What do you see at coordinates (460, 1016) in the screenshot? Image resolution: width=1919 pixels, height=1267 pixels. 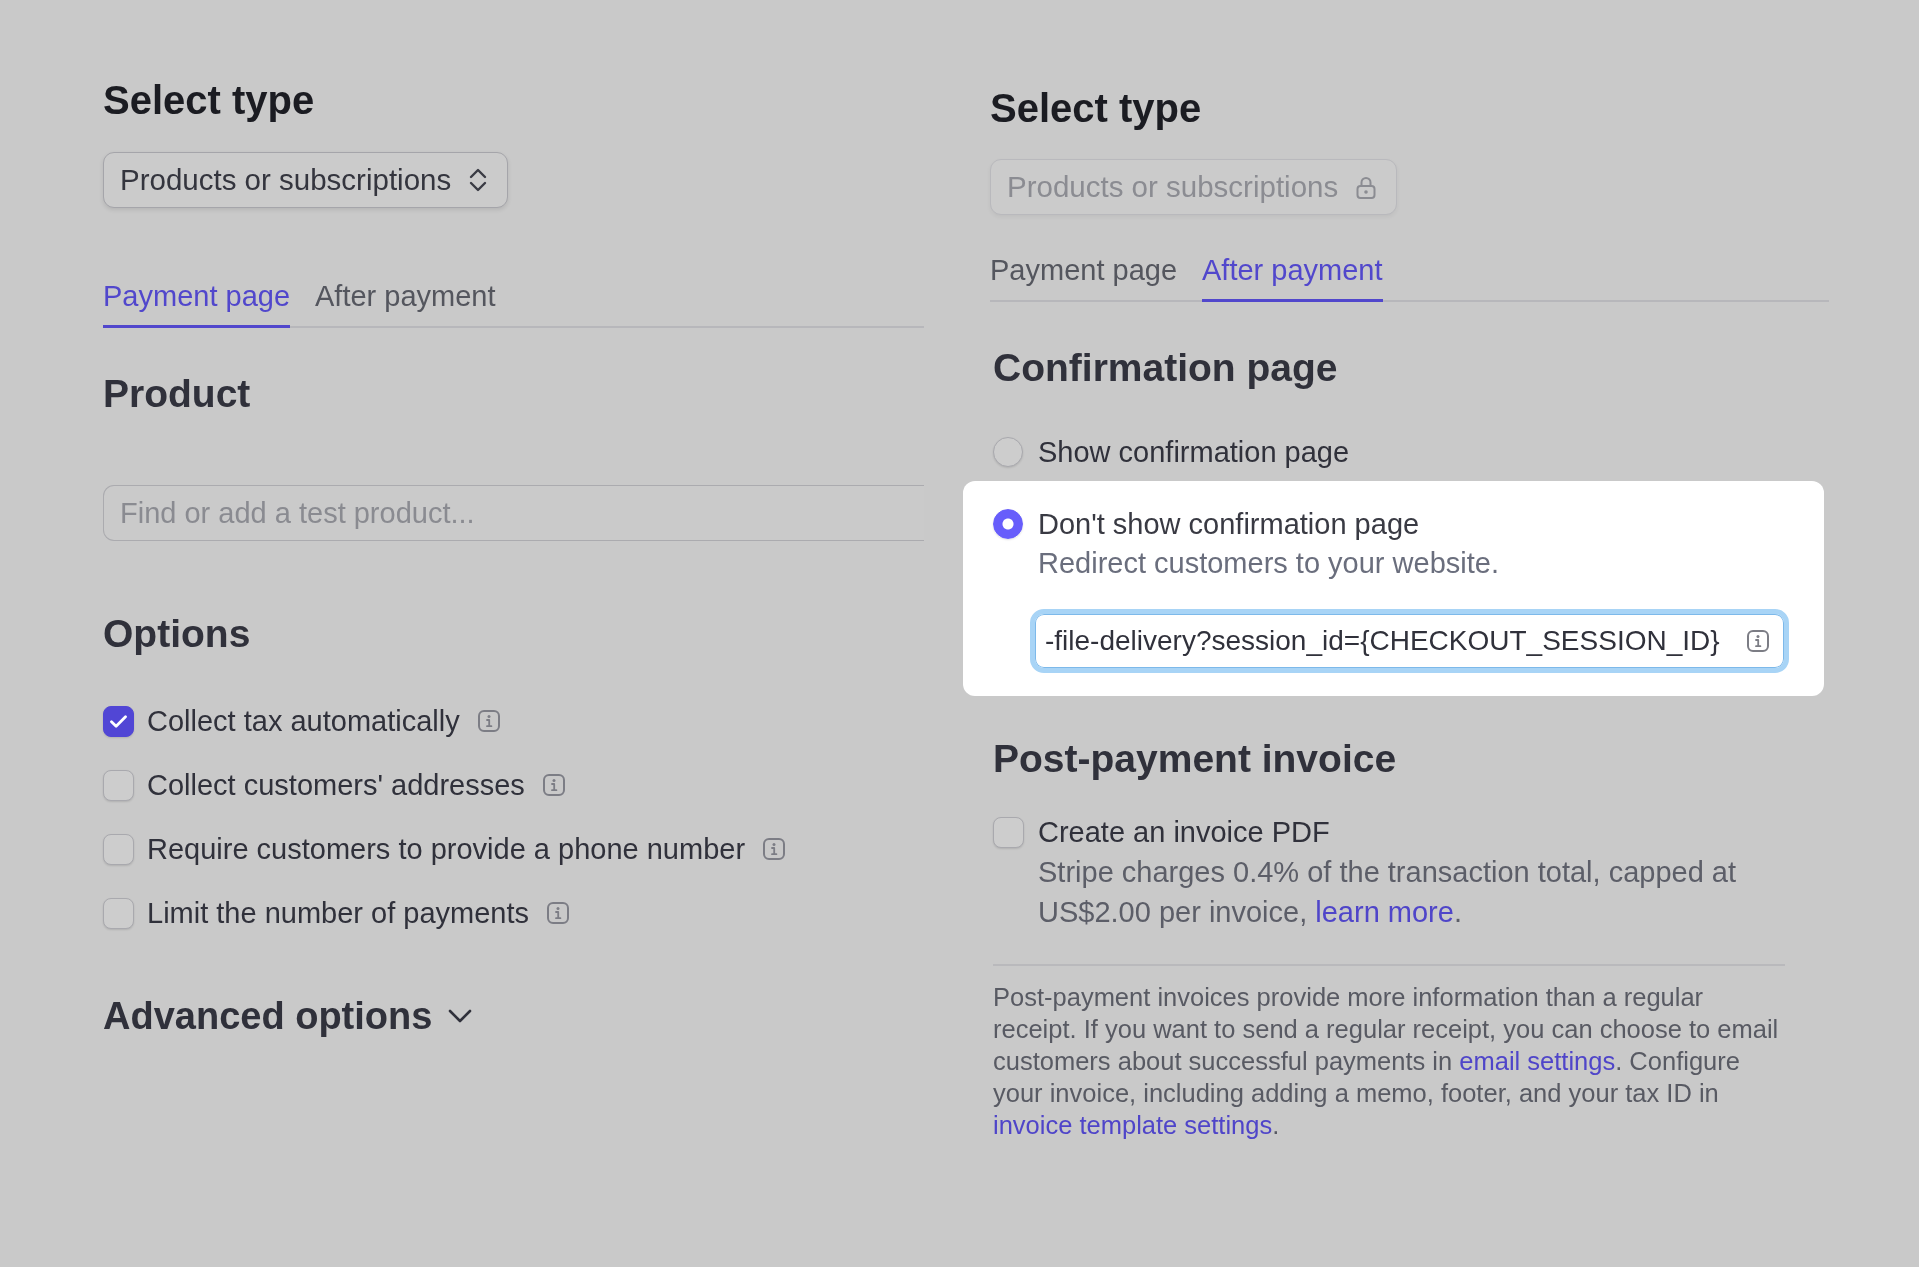 I see `chevron-down-icon` at bounding box center [460, 1016].